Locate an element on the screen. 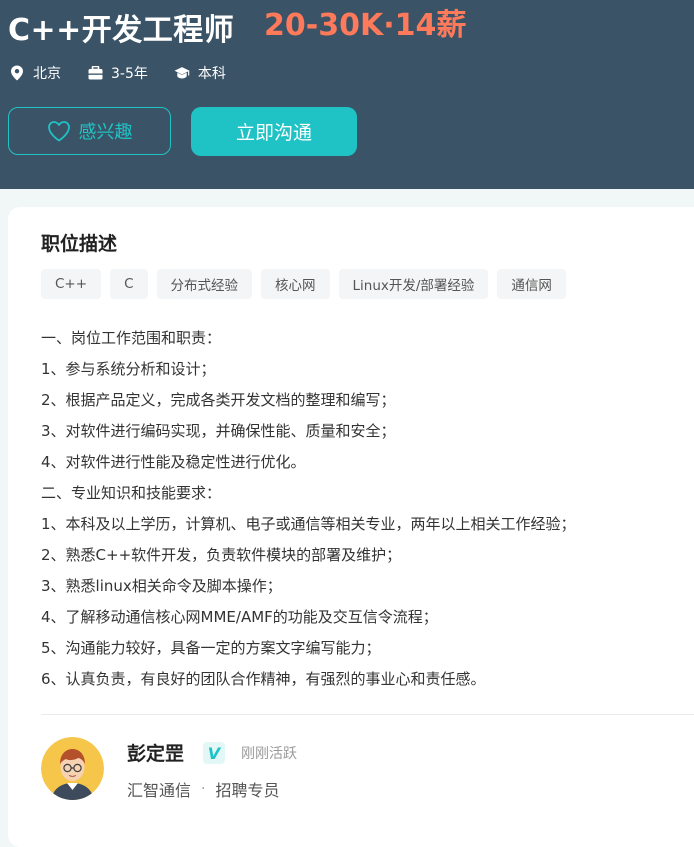 The width and height of the screenshot is (694, 847). meta-city: 北京 is located at coordinates (35, 73).